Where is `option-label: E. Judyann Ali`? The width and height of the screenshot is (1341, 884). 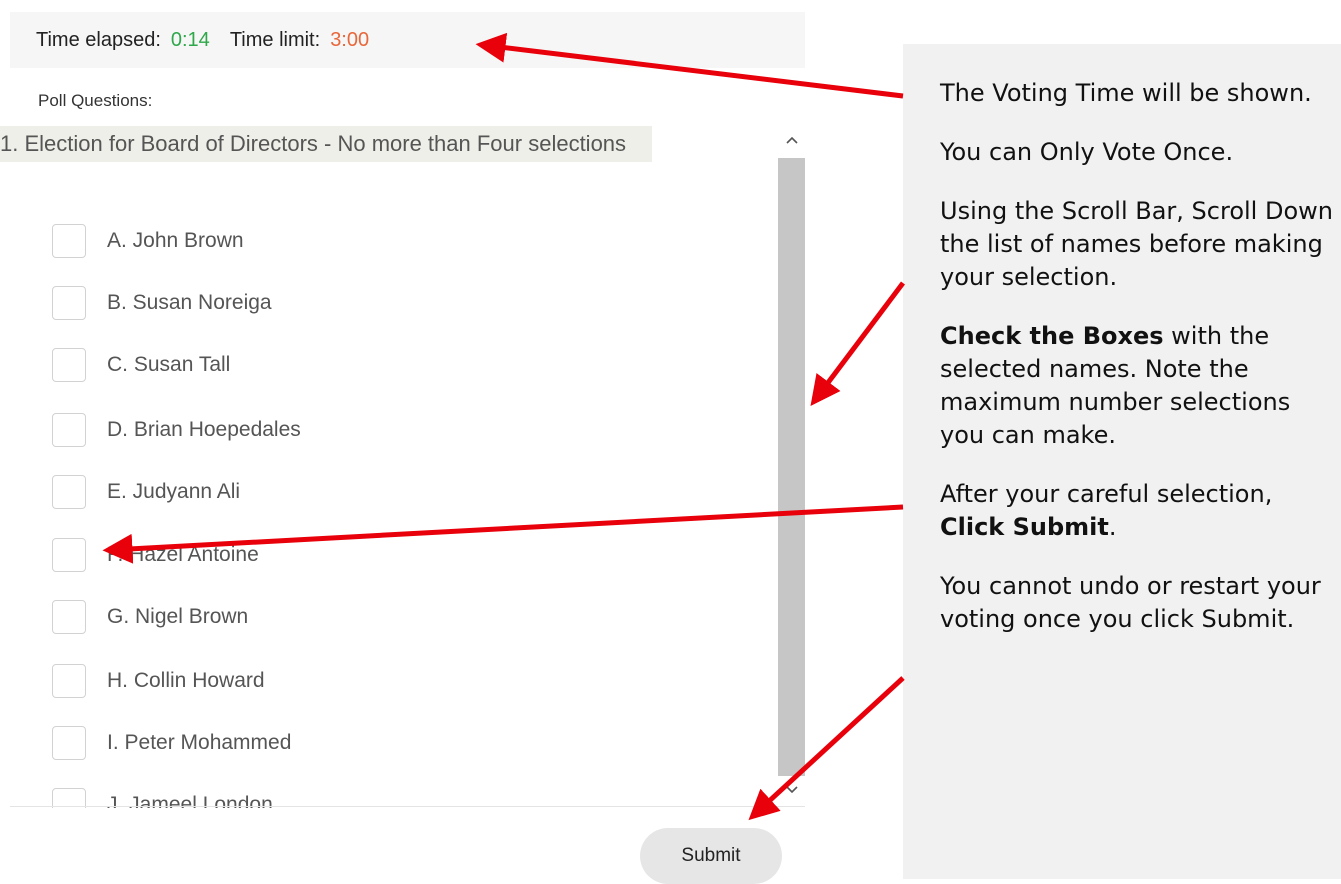 option-label: E. Judyann Ali is located at coordinates (173, 492).